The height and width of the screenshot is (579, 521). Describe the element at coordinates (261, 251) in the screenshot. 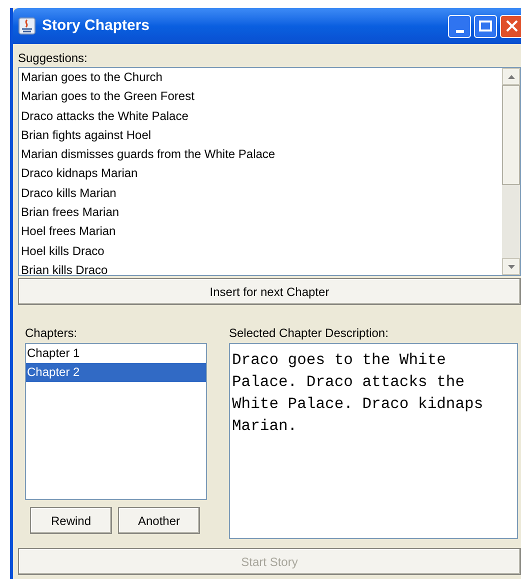

I see `list-item: Hoel kills Draco` at that location.